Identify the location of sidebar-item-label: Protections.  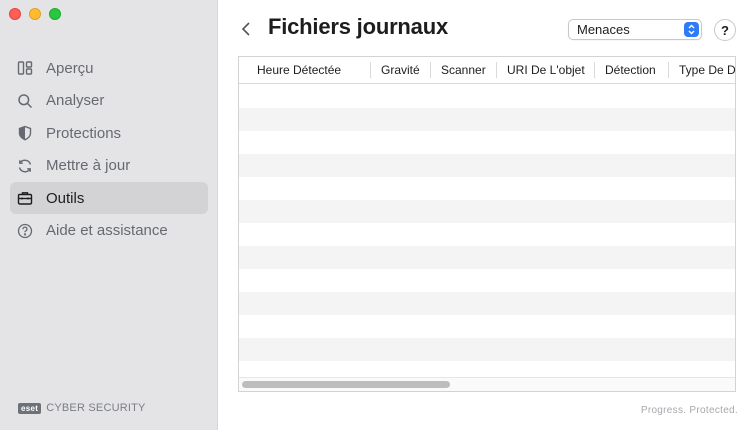
(84, 133).